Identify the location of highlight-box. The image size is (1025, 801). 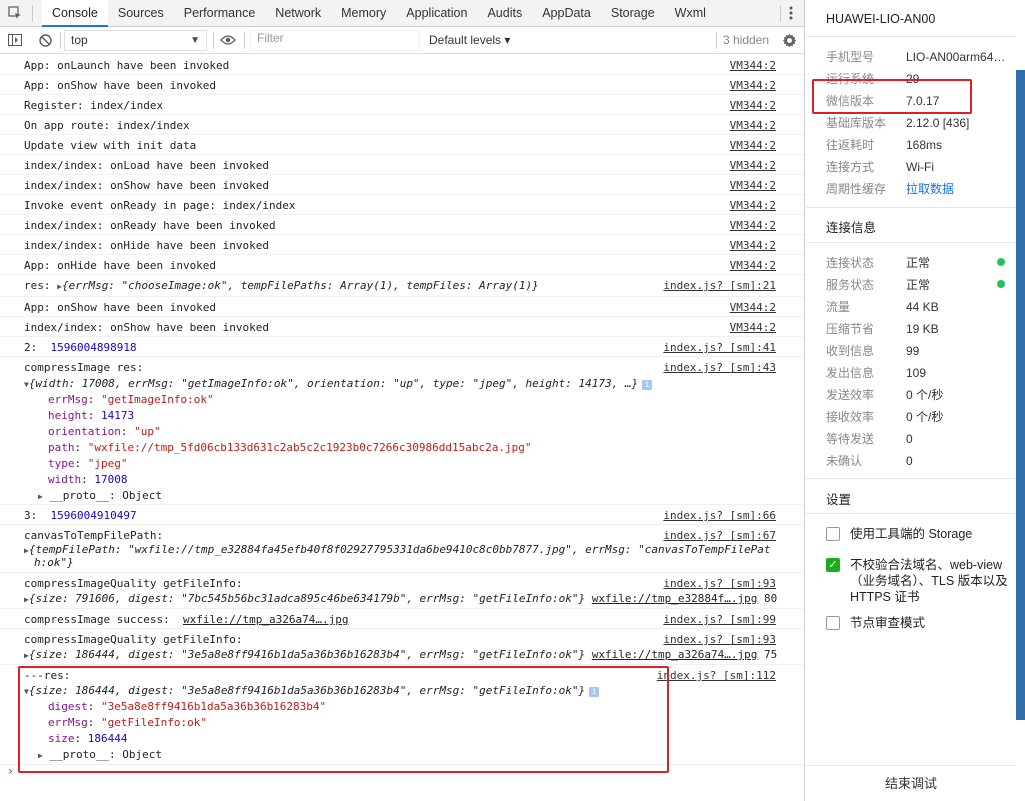
(892, 96).